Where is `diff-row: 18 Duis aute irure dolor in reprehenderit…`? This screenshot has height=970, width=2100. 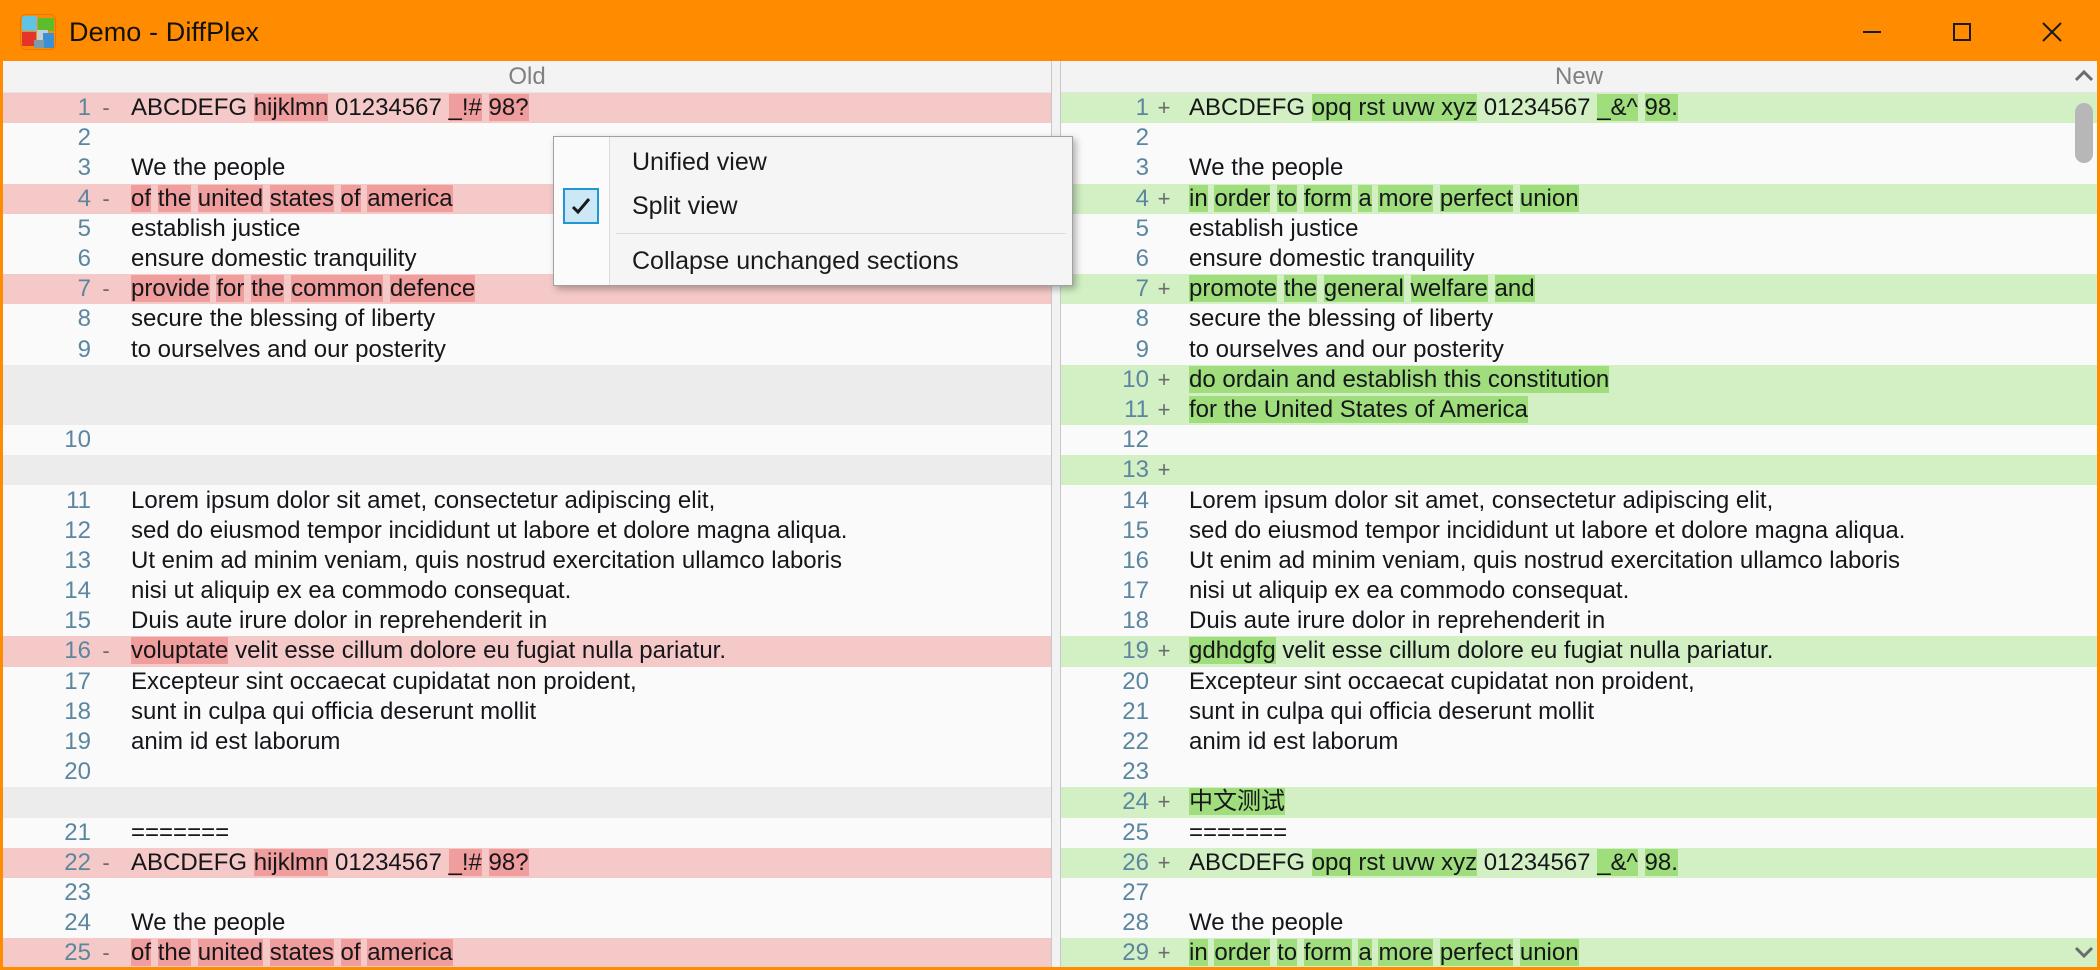
diff-row: 18 Duis aute irure dolor in reprehenderit… is located at coordinates (1579, 621).